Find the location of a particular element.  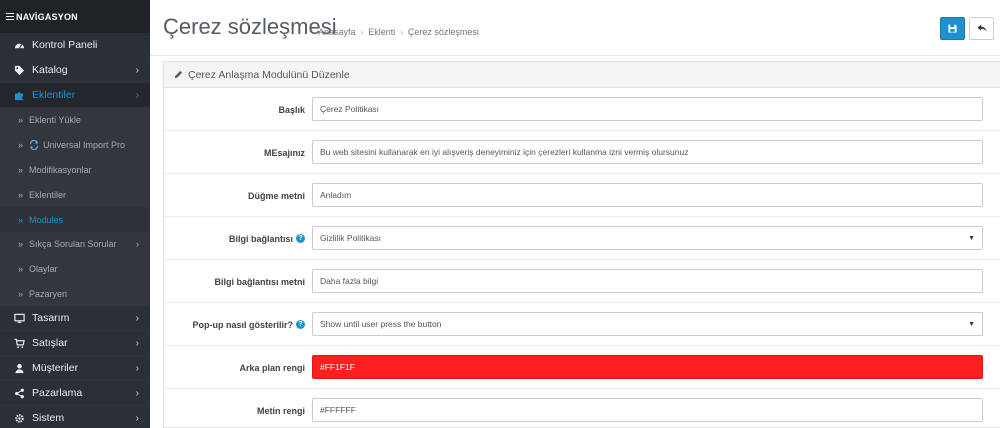

sidebar-item-label: Sistem is located at coordinates (48, 418).